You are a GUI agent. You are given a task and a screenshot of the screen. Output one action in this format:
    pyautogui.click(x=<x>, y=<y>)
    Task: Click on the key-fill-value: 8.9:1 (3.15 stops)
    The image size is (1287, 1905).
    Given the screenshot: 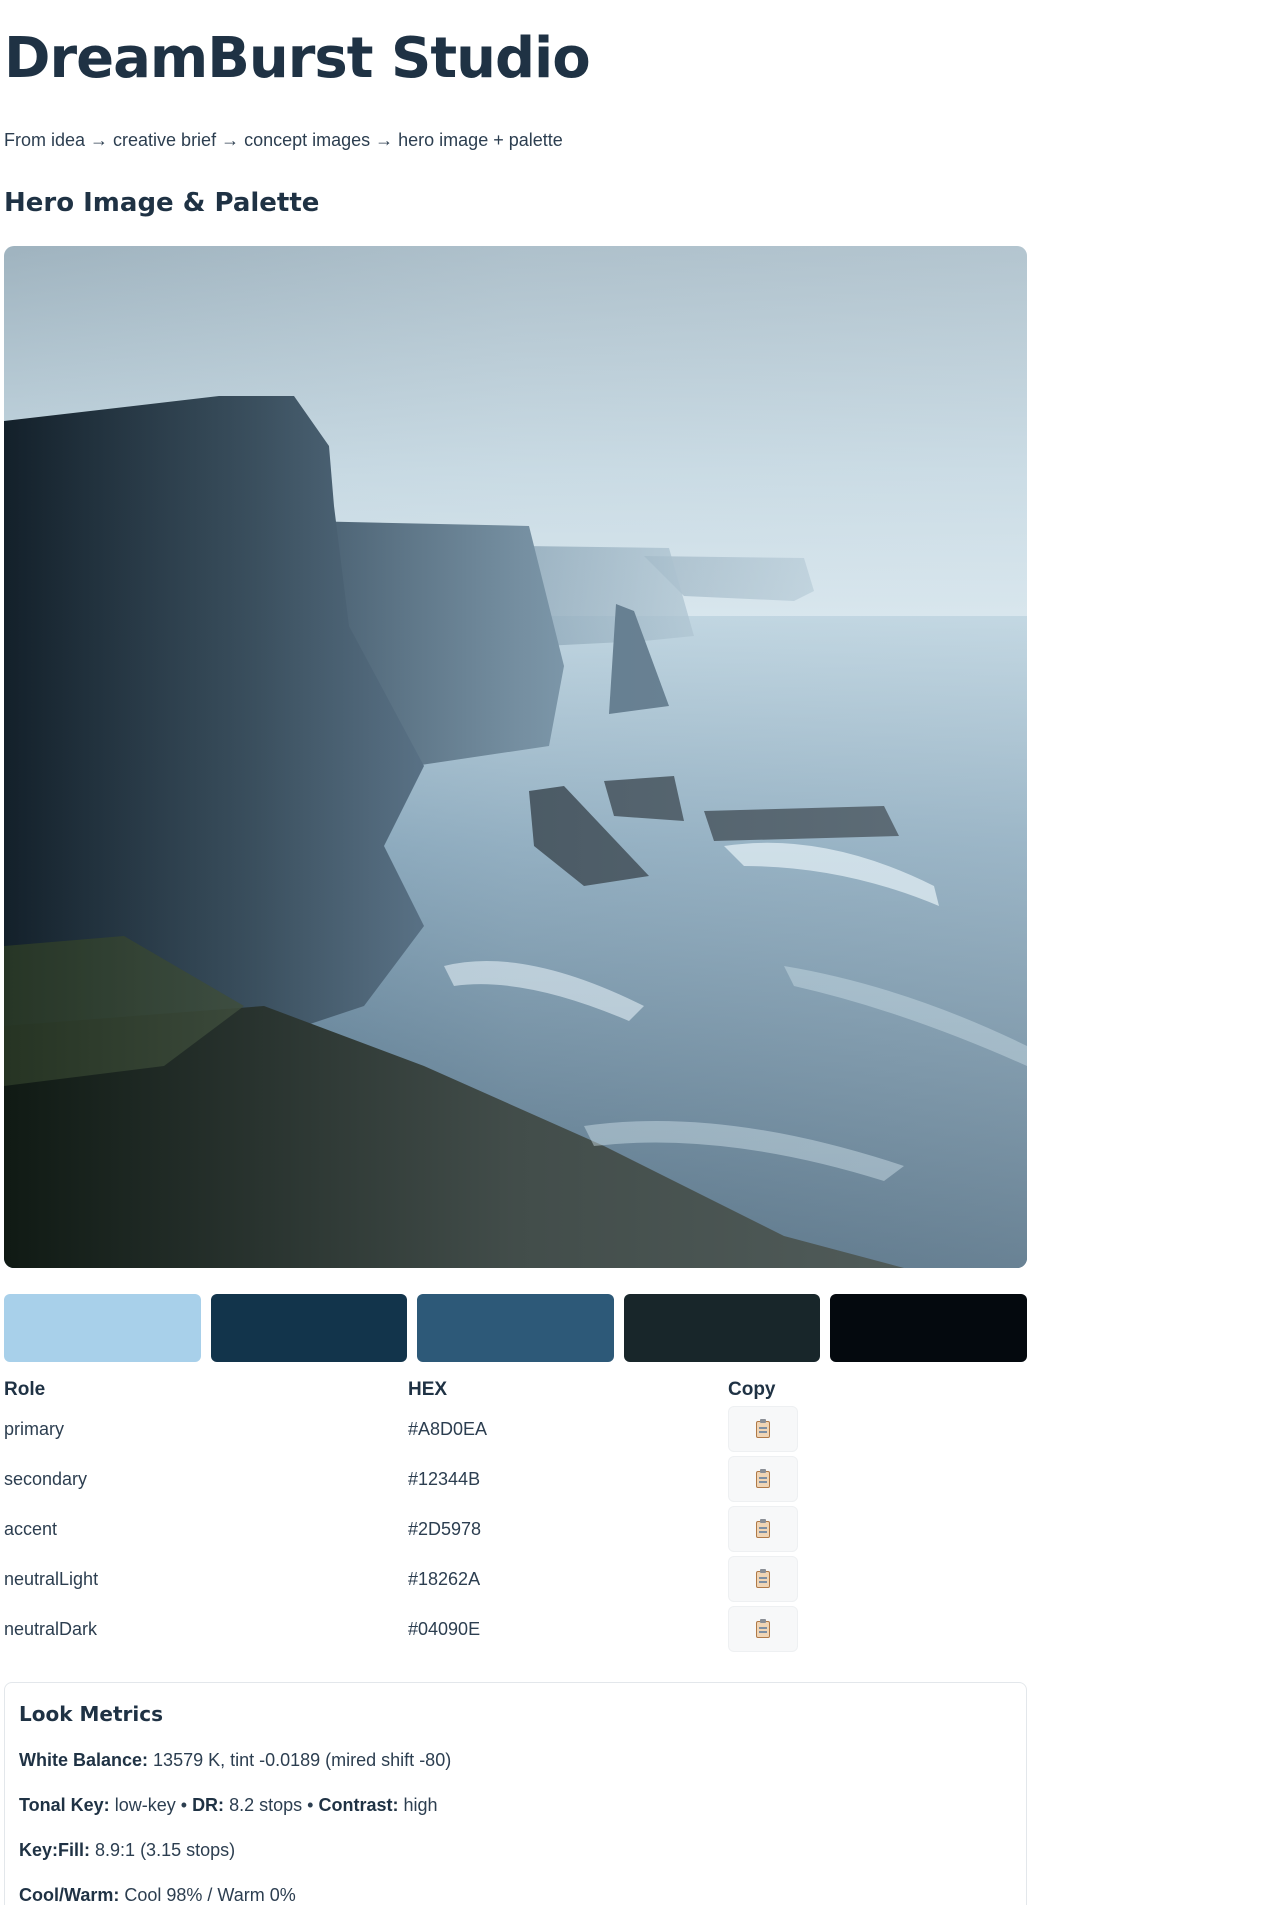 What is the action you would take?
    pyautogui.click(x=165, y=1850)
    